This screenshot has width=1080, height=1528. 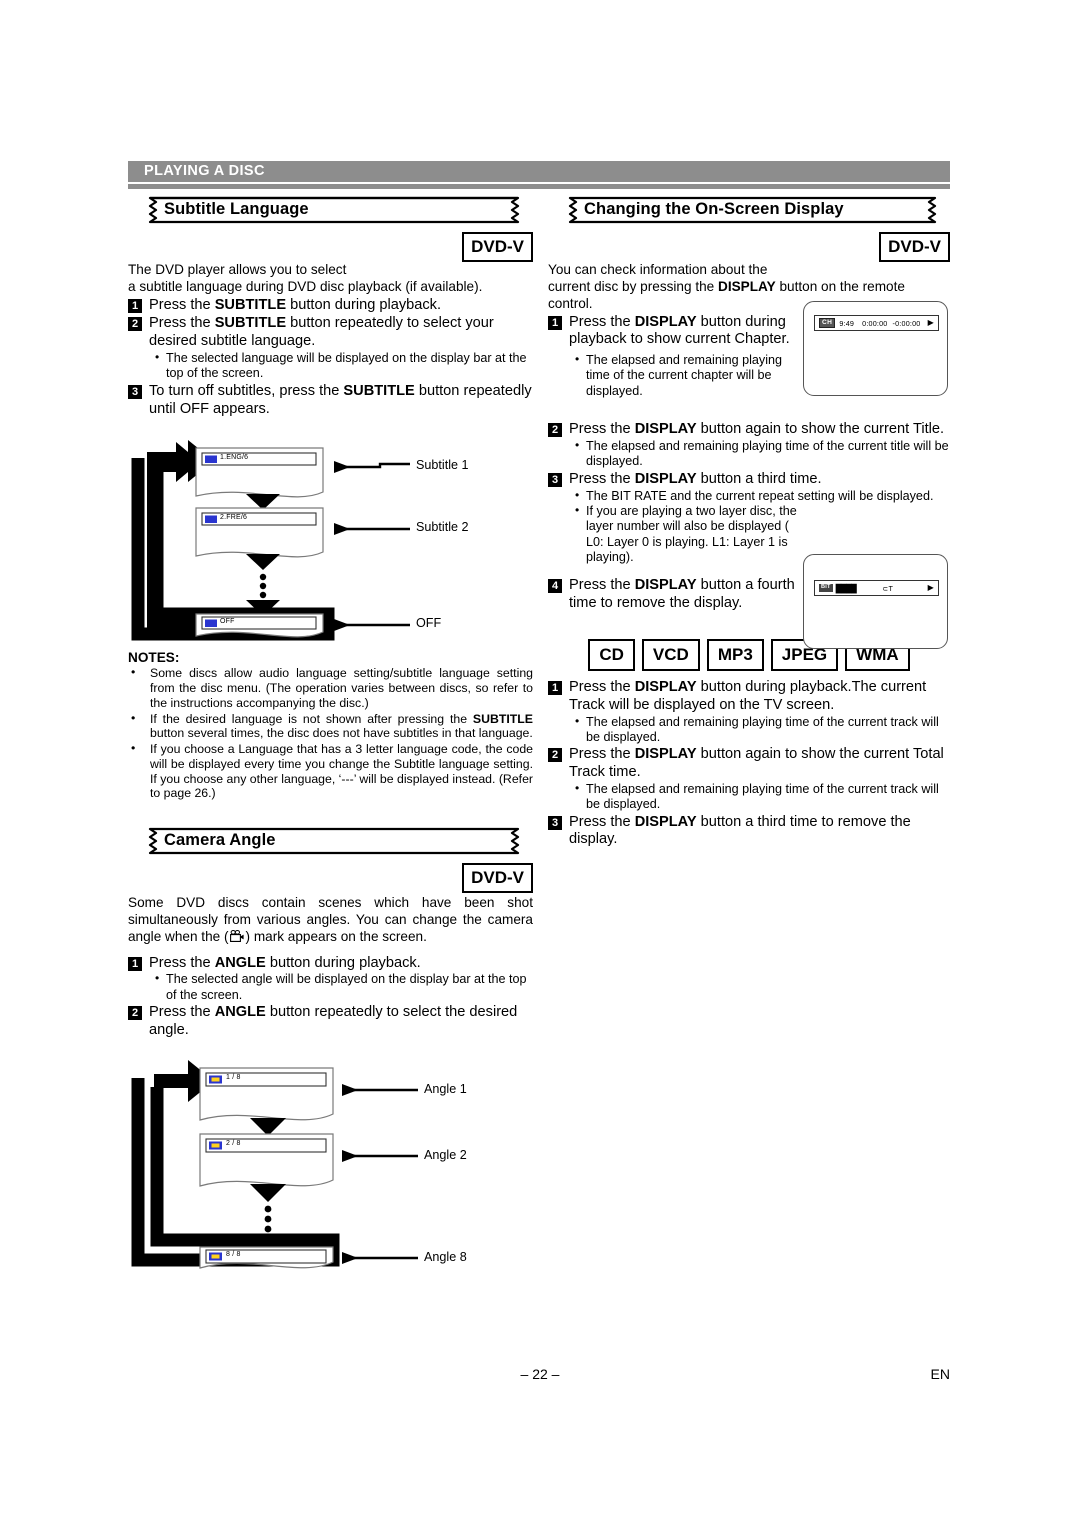 I want to click on osd-bar-chapter: CH 9:49 0:00:00 -0:00:00 ▶, so click(x=876, y=323).